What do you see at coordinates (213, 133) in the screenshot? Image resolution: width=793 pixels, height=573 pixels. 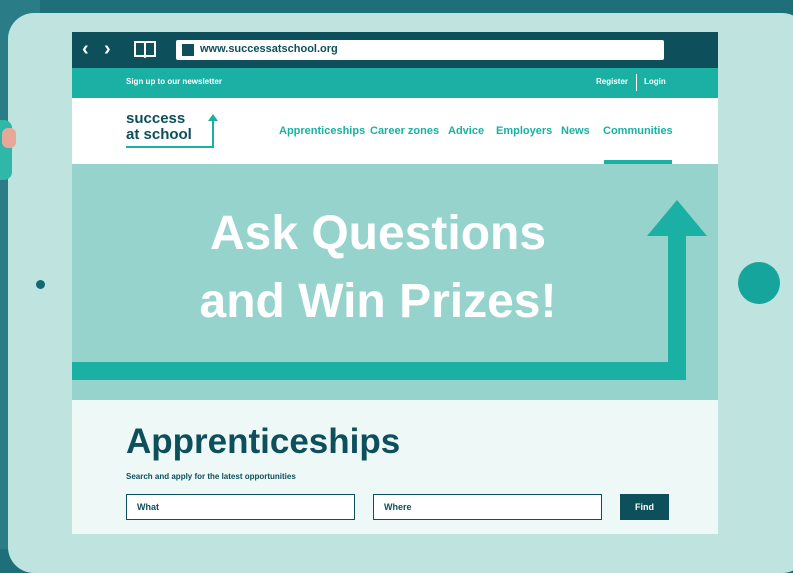 I see `logo-arrow-icon` at bounding box center [213, 133].